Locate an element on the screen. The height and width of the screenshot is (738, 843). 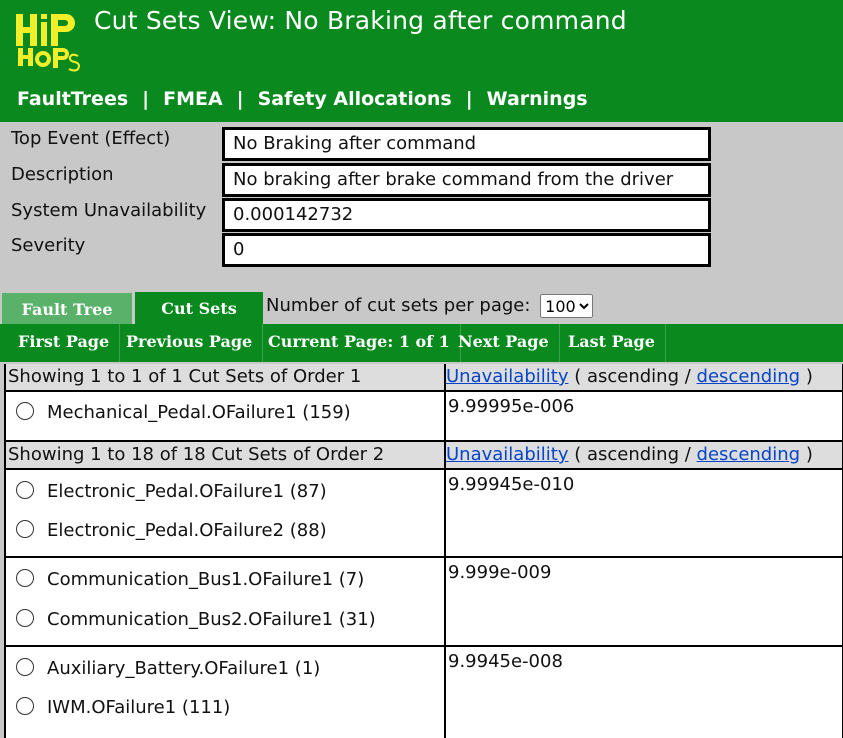
unavailability-value: 9.999e-009 is located at coordinates (500, 572).